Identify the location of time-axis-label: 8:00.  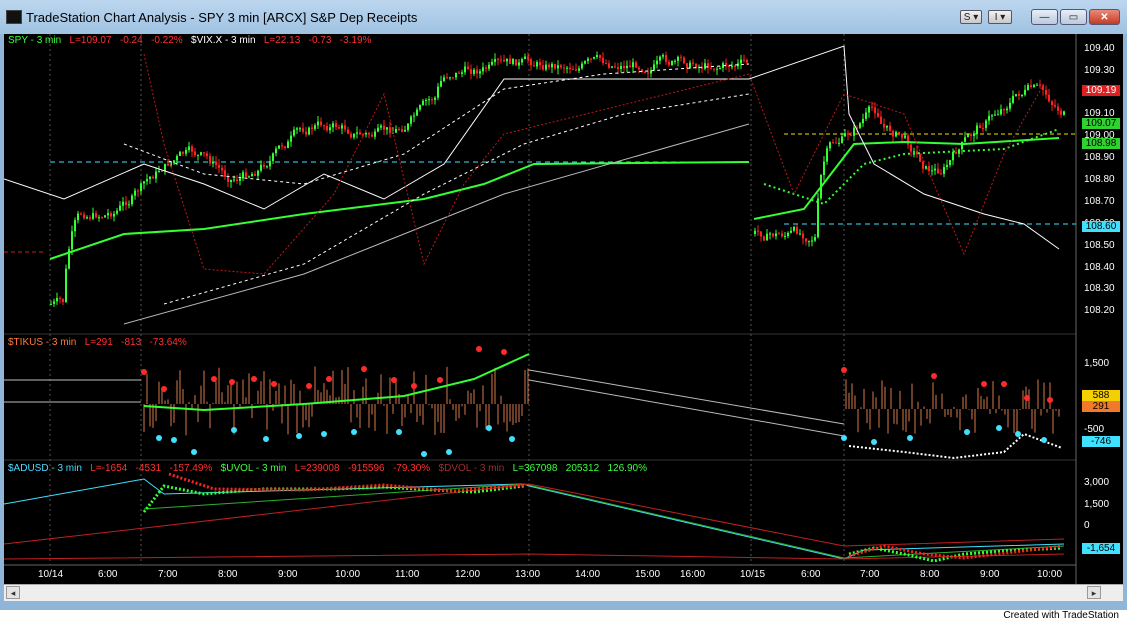
(930, 574).